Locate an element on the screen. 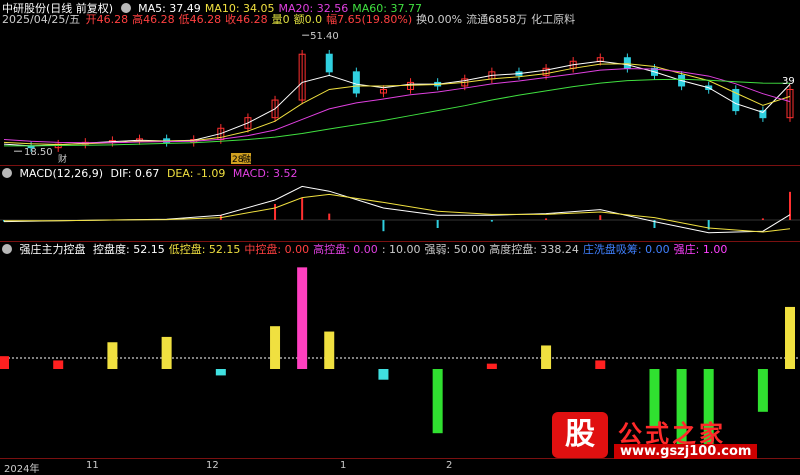 The height and width of the screenshot is (475, 800). logo-url: www.gszj100.com is located at coordinates (686, 451).